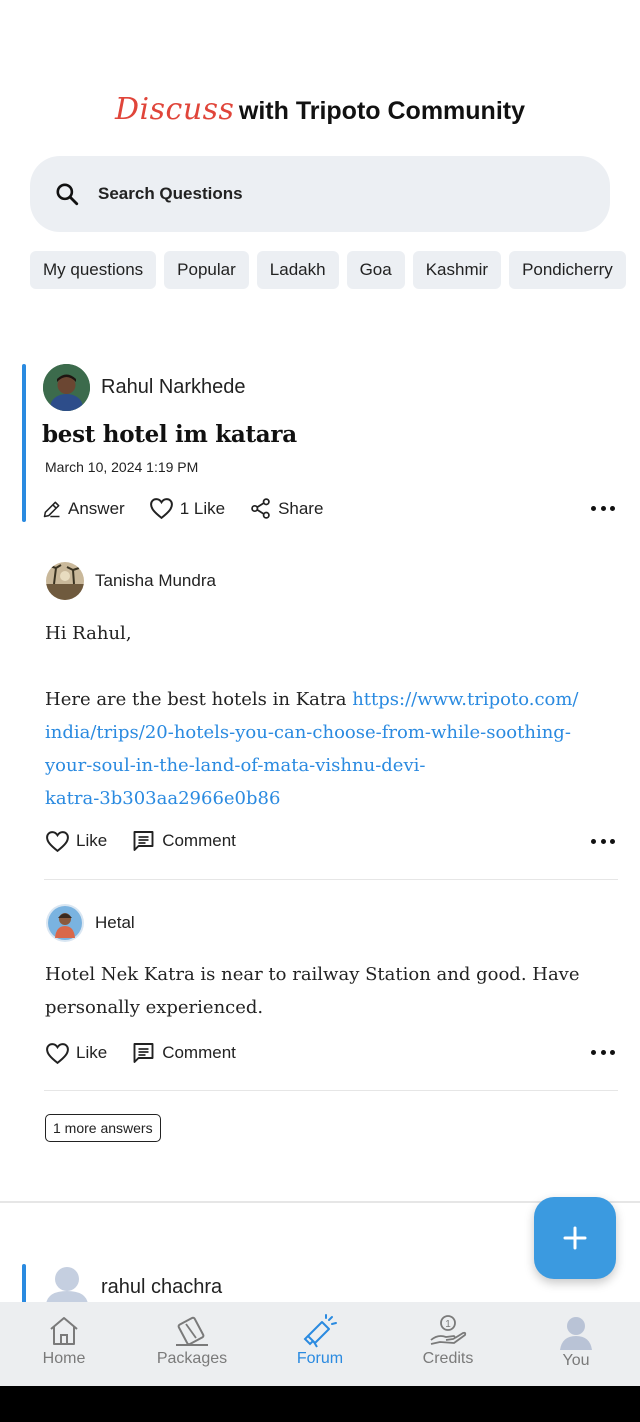 The height and width of the screenshot is (1422, 640). I want to click on question-title: best hotel im katara, so click(169, 434).